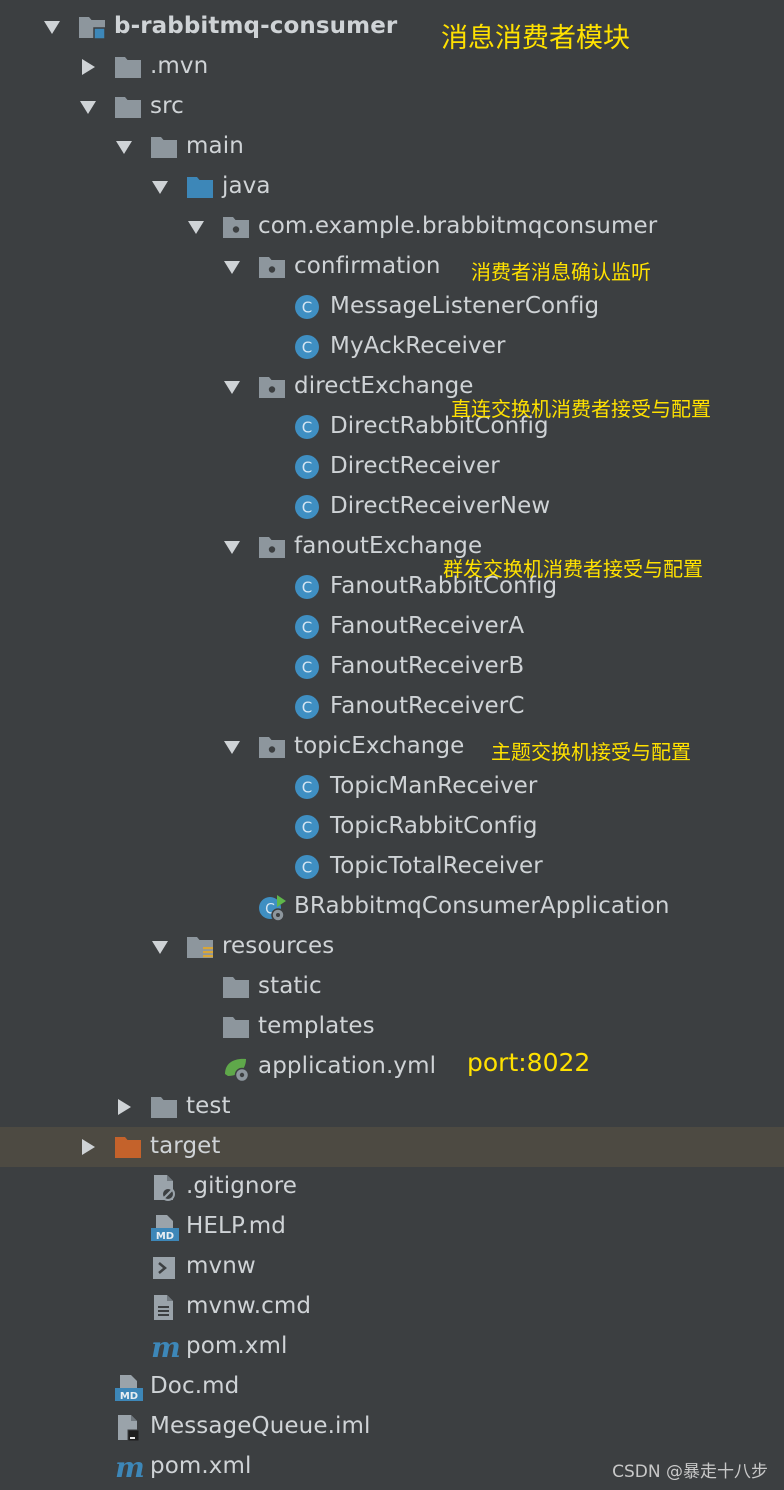  Describe the element at coordinates (392, 467) in the screenshot. I see `tree-row-directreceiver: C DirectReceiver` at that location.